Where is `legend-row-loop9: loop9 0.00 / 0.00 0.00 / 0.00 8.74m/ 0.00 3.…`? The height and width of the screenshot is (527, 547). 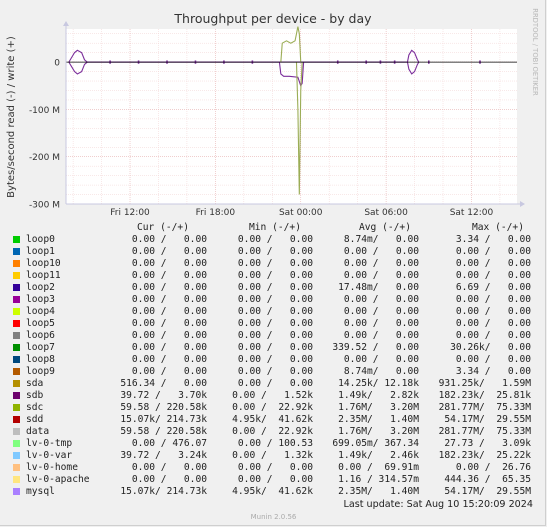 legend-row-loop9: loop9 0.00 / 0.00 0.00 / 0.00 8.74m/ 0.00 3.… is located at coordinates (273, 372).